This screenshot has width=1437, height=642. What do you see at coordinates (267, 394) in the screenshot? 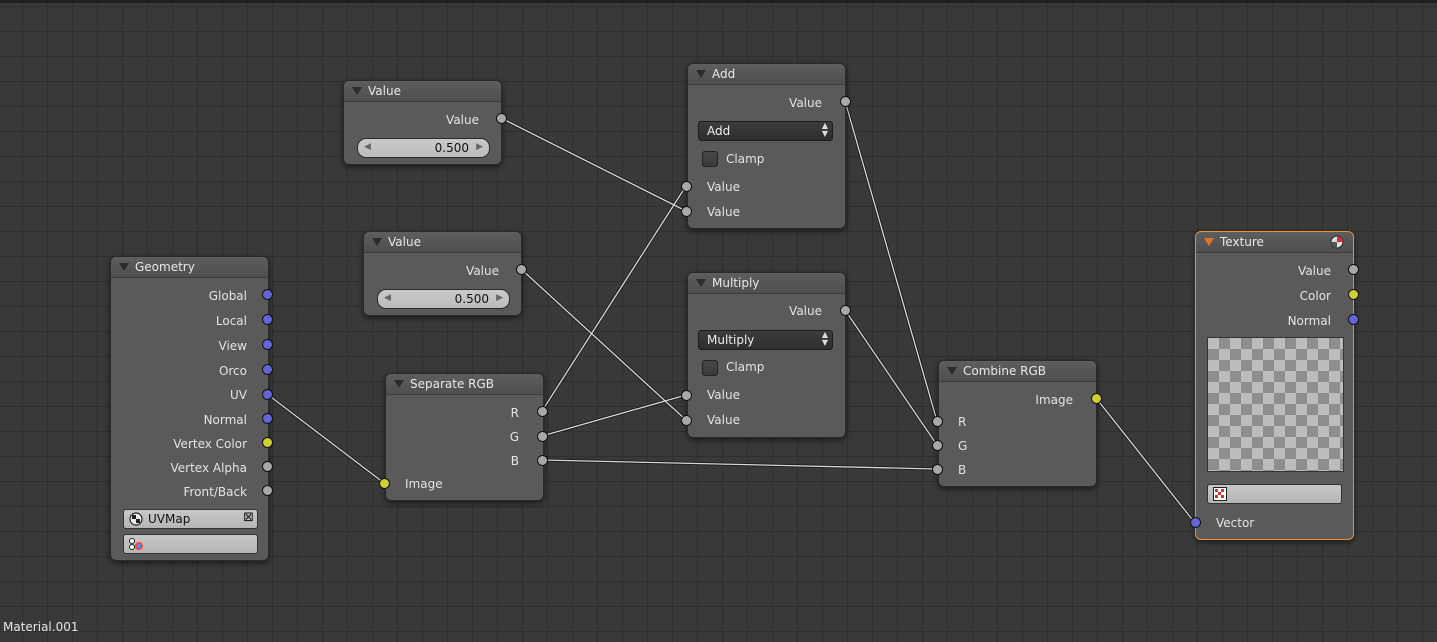
I see `geometry-uv-socket` at bounding box center [267, 394].